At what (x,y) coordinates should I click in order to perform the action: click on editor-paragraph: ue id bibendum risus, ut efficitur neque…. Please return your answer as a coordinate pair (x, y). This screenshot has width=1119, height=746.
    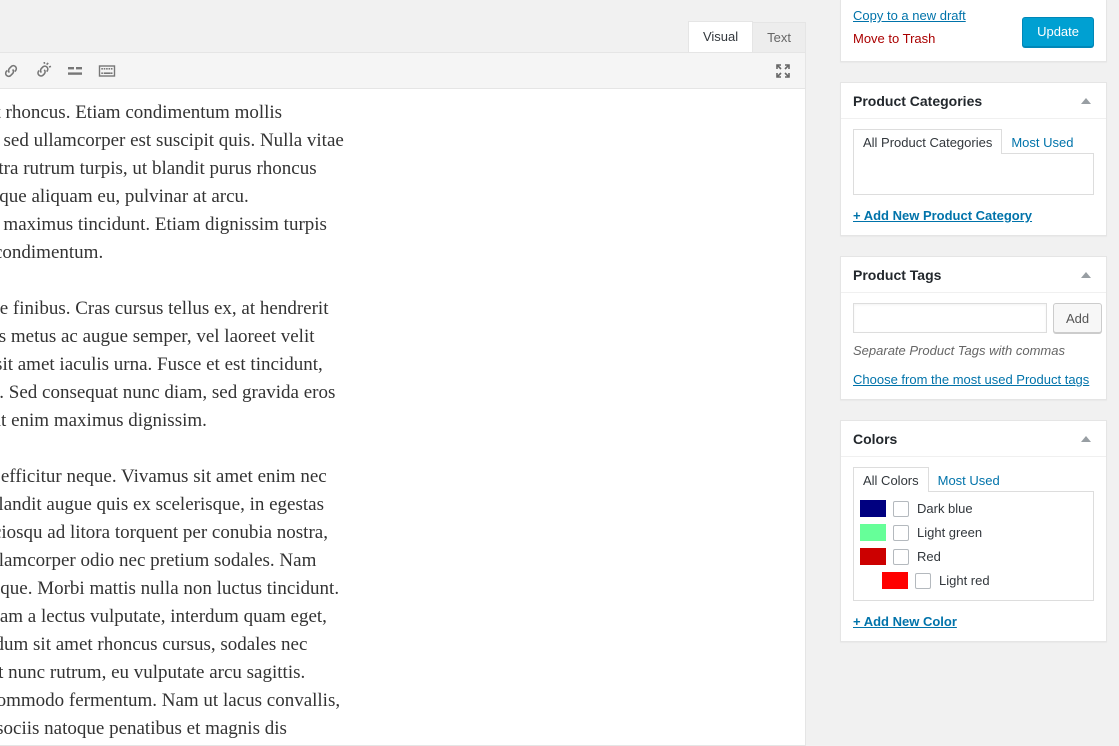
    Looking at the image, I should click on (170, 602).